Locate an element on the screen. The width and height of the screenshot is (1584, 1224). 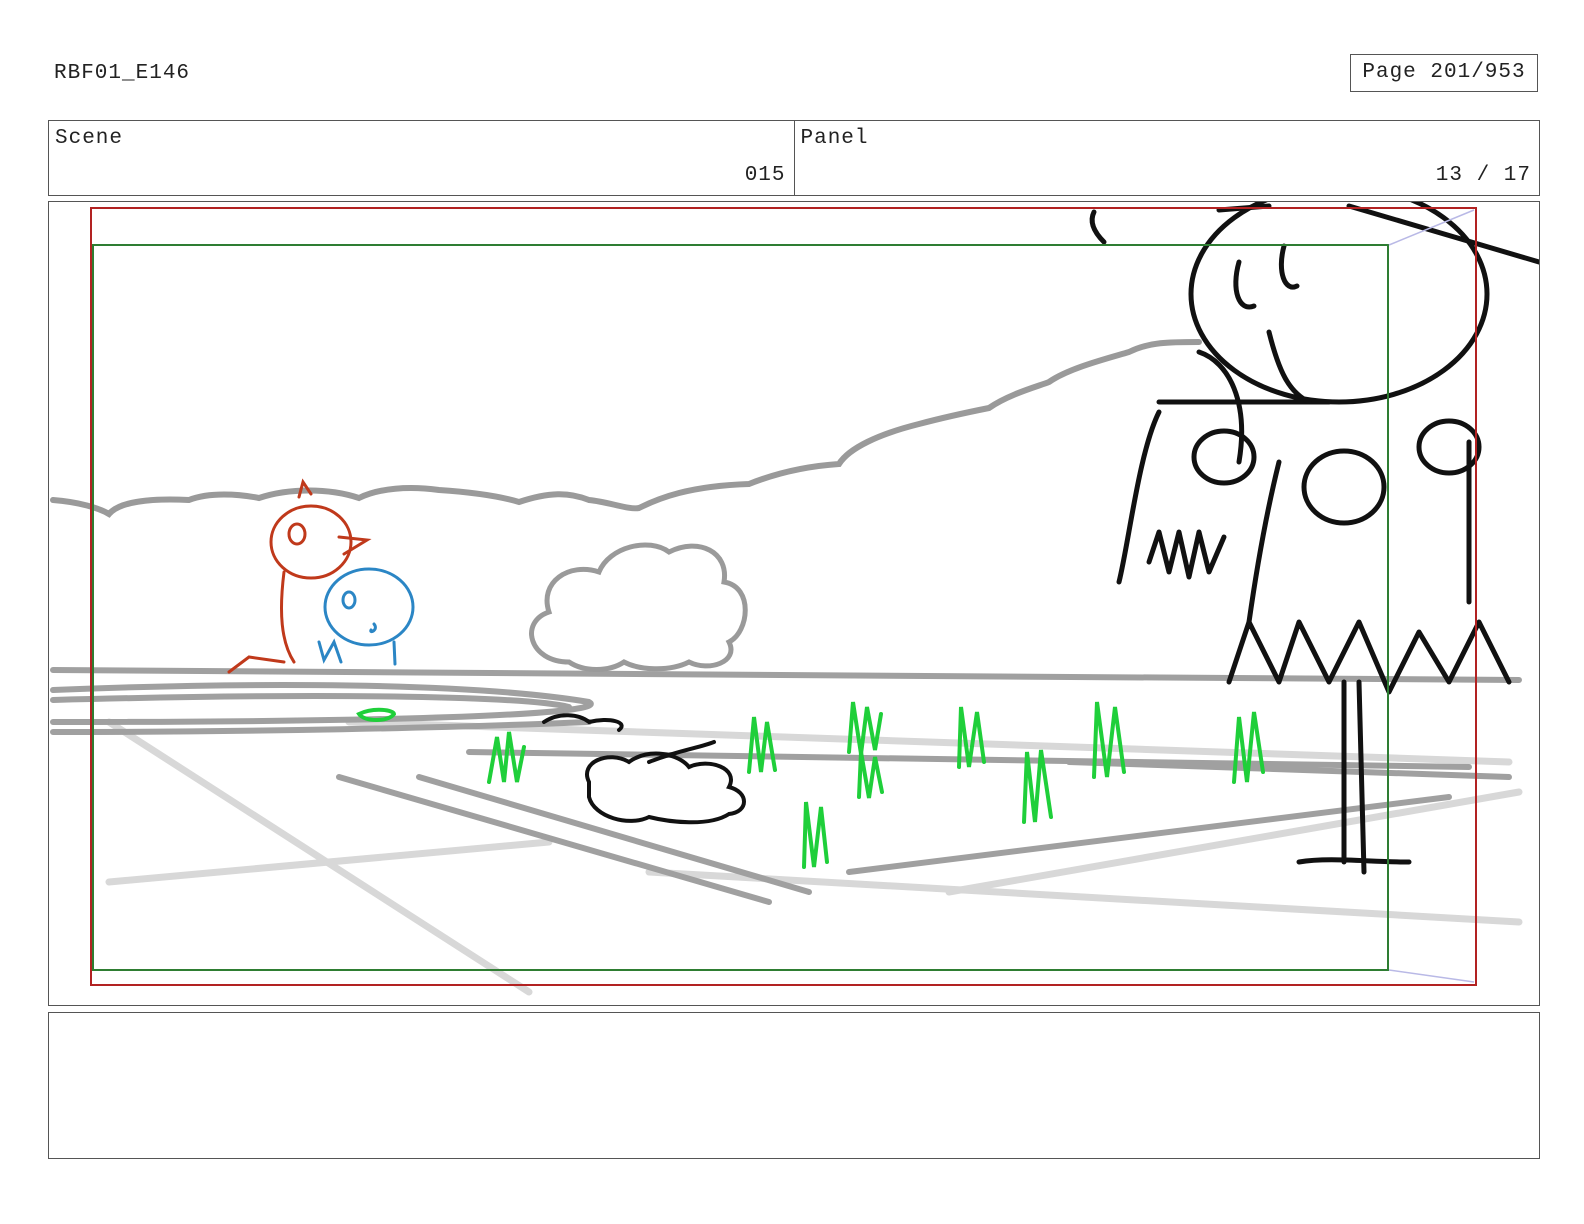
small-cloud is located at coordinates (638, 607).